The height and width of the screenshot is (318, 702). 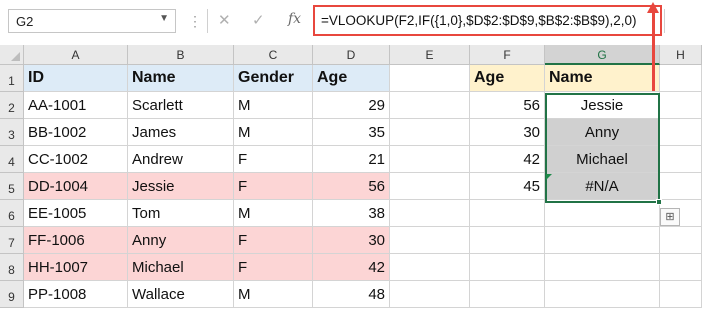 I want to click on row-header-5: 5, so click(x=12, y=186).